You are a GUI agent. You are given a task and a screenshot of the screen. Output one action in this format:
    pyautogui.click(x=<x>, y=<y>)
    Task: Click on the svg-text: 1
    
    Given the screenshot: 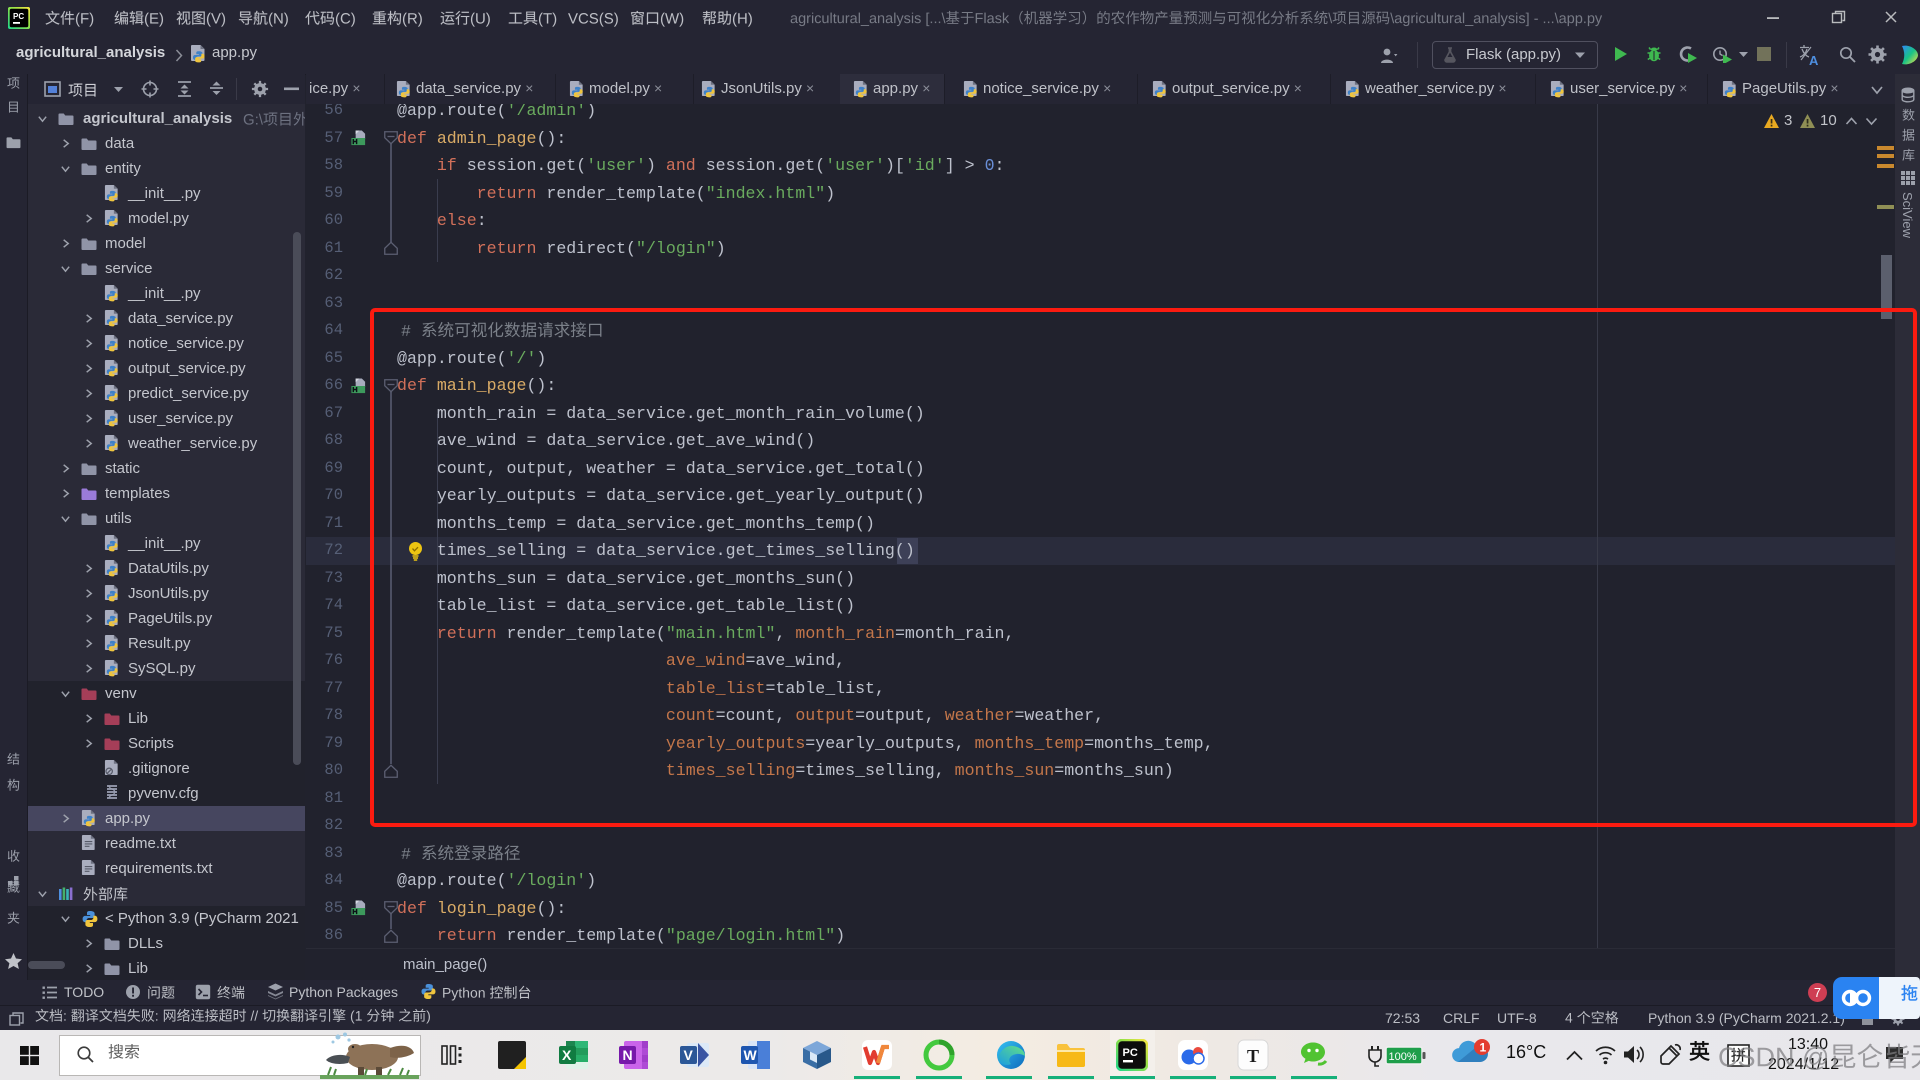 What is the action you would take?
    pyautogui.click(x=1483, y=1048)
    